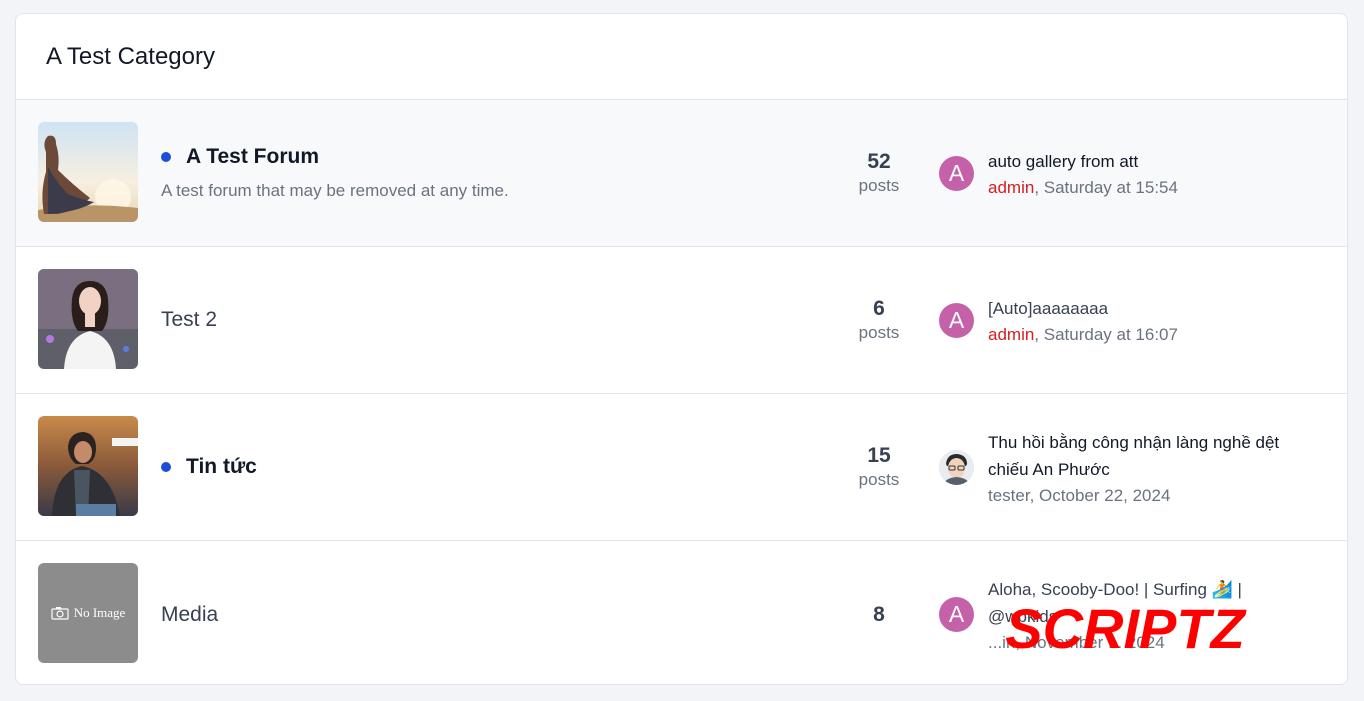  Describe the element at coordinates (60, 613) in the screenshot. I see `camera-icon` at that location.